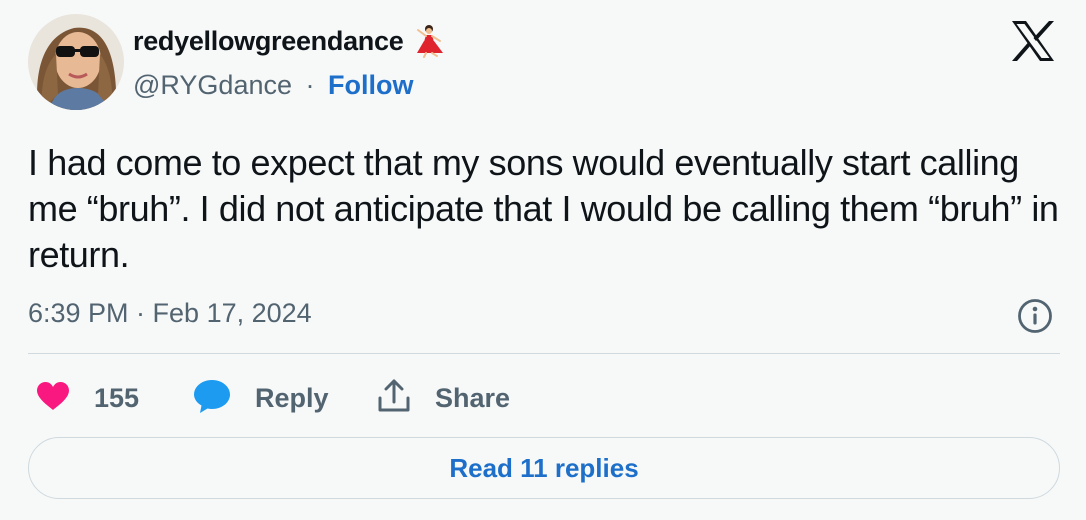 The image size is (1086, 520). What do you see at coordinates (1035, 316) in the screenshot?
I see `info-icon` at bounding box center [1035, 316].